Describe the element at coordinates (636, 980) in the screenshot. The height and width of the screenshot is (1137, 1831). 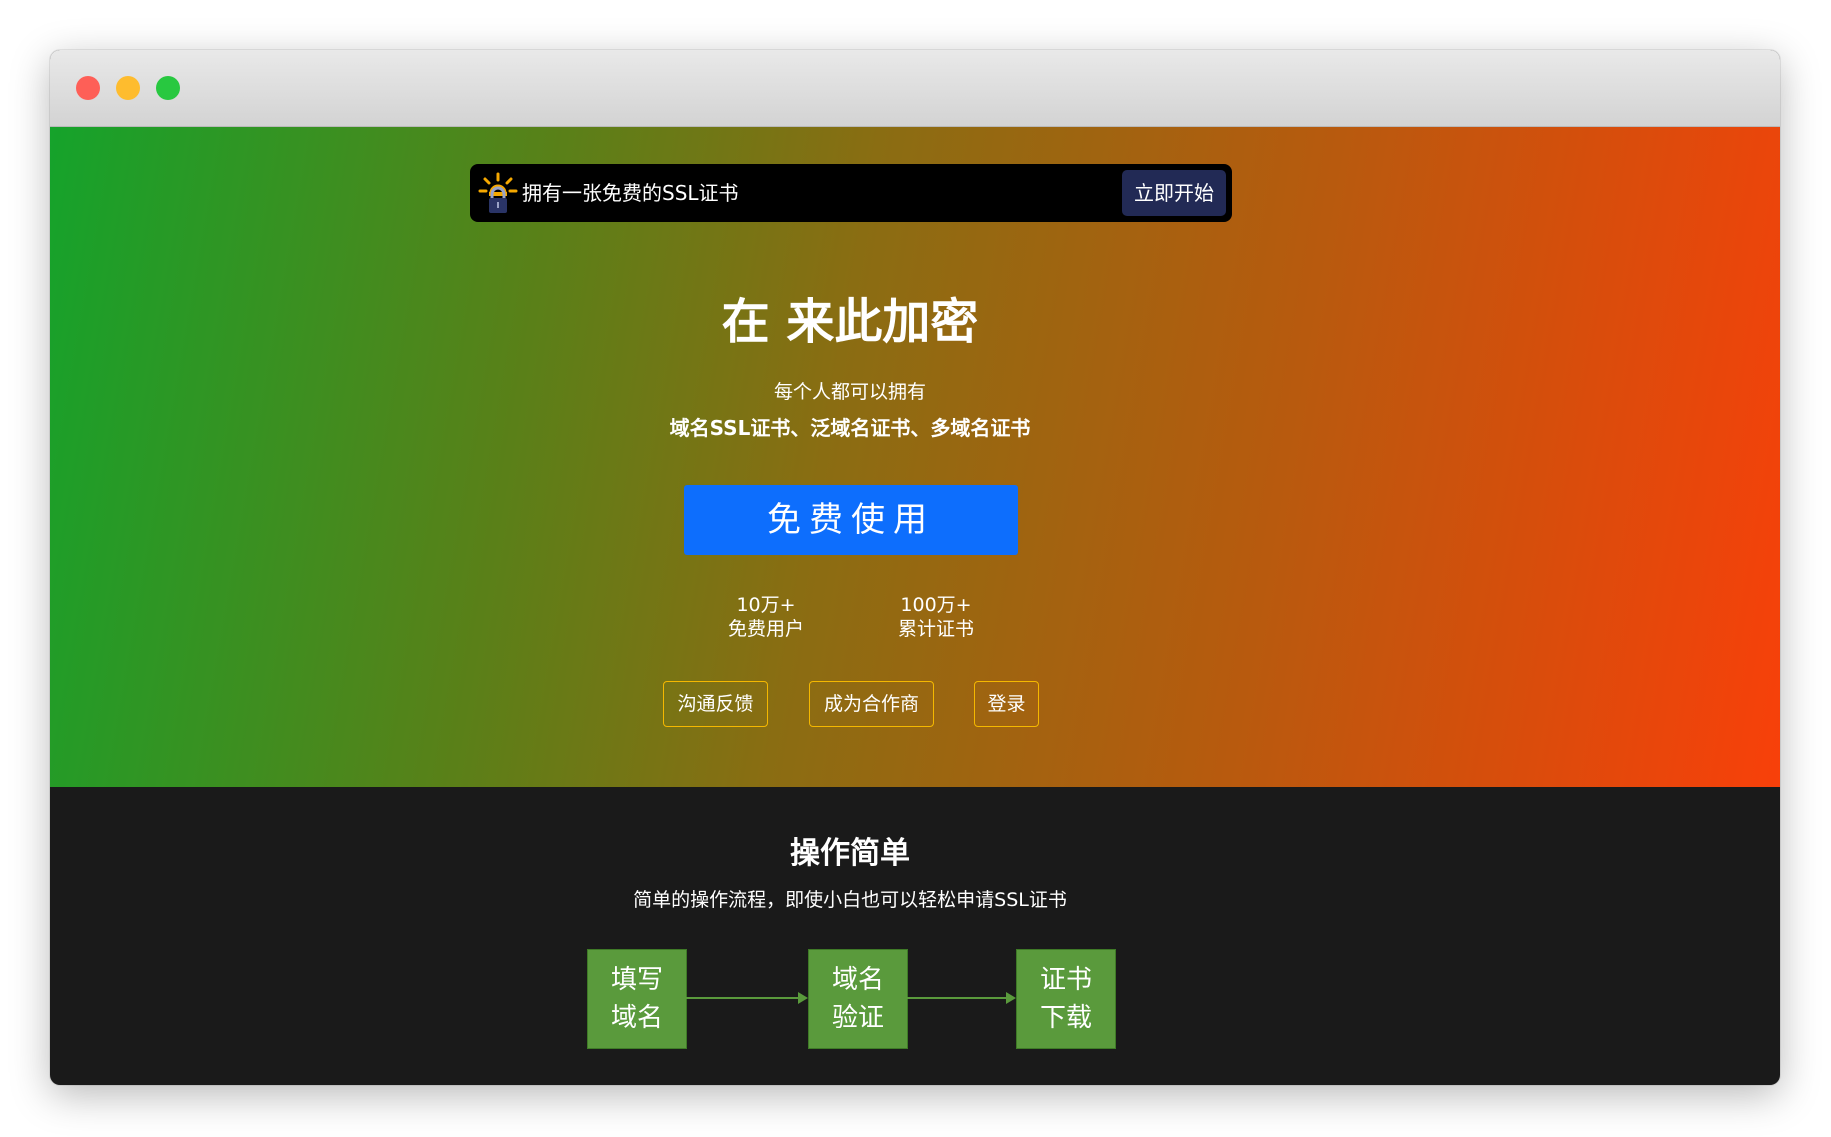
I see `step-line: 填写` at that location.